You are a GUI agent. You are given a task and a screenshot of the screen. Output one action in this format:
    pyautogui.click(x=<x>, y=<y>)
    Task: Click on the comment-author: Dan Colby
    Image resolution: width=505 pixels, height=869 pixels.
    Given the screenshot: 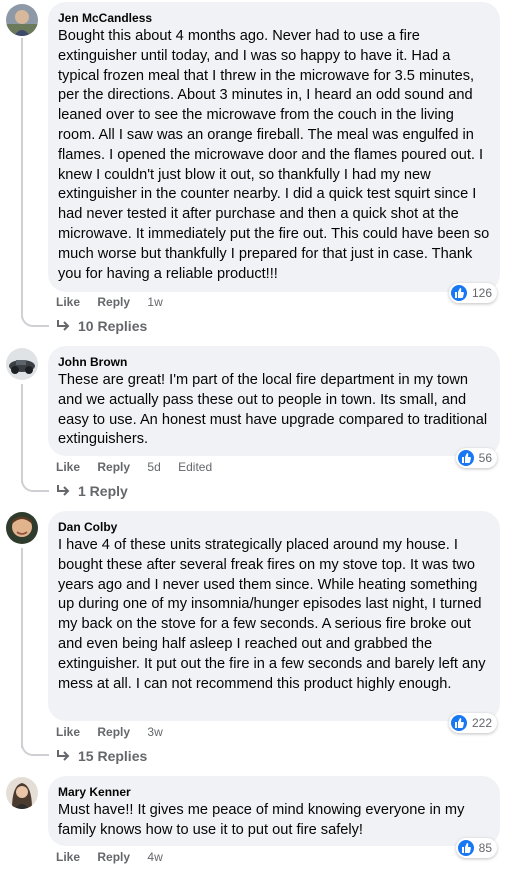 What is the action you would take?
    pyautogui.click(x=274, y=527)
    